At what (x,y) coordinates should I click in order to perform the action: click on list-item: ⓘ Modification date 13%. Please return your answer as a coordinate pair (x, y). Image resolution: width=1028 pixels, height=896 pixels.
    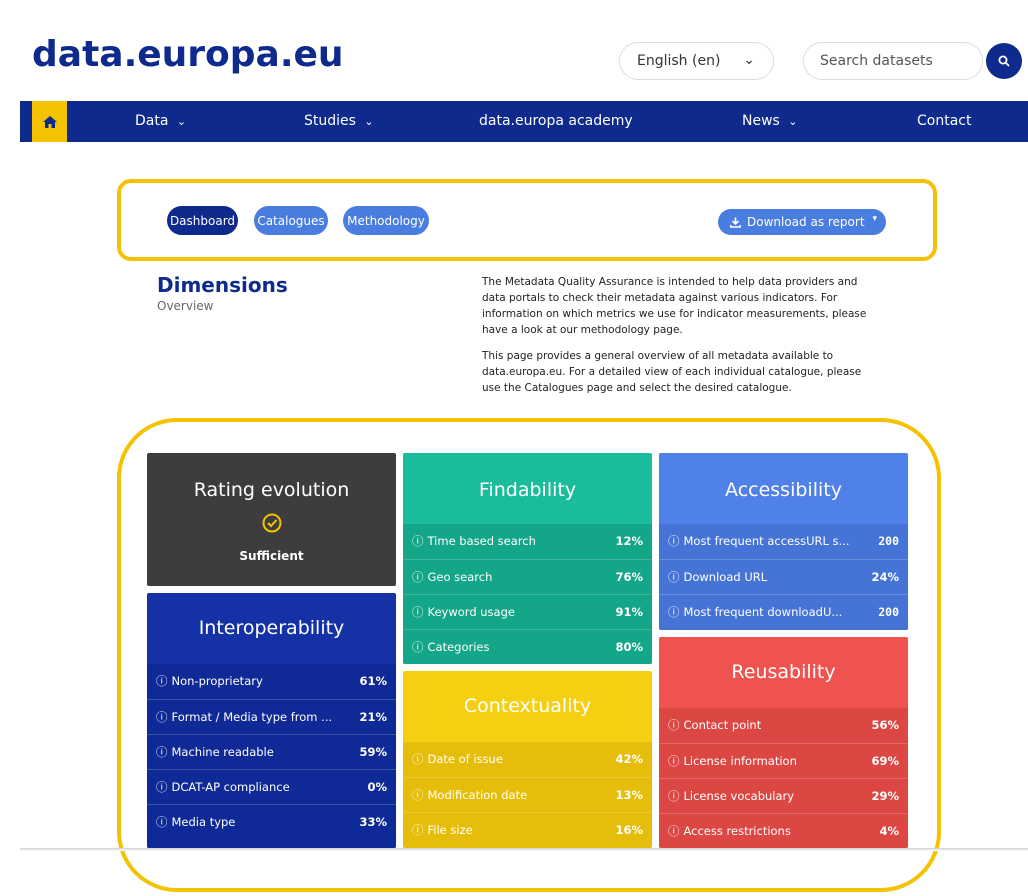
    Looking at the image, I should click on (527, 794).